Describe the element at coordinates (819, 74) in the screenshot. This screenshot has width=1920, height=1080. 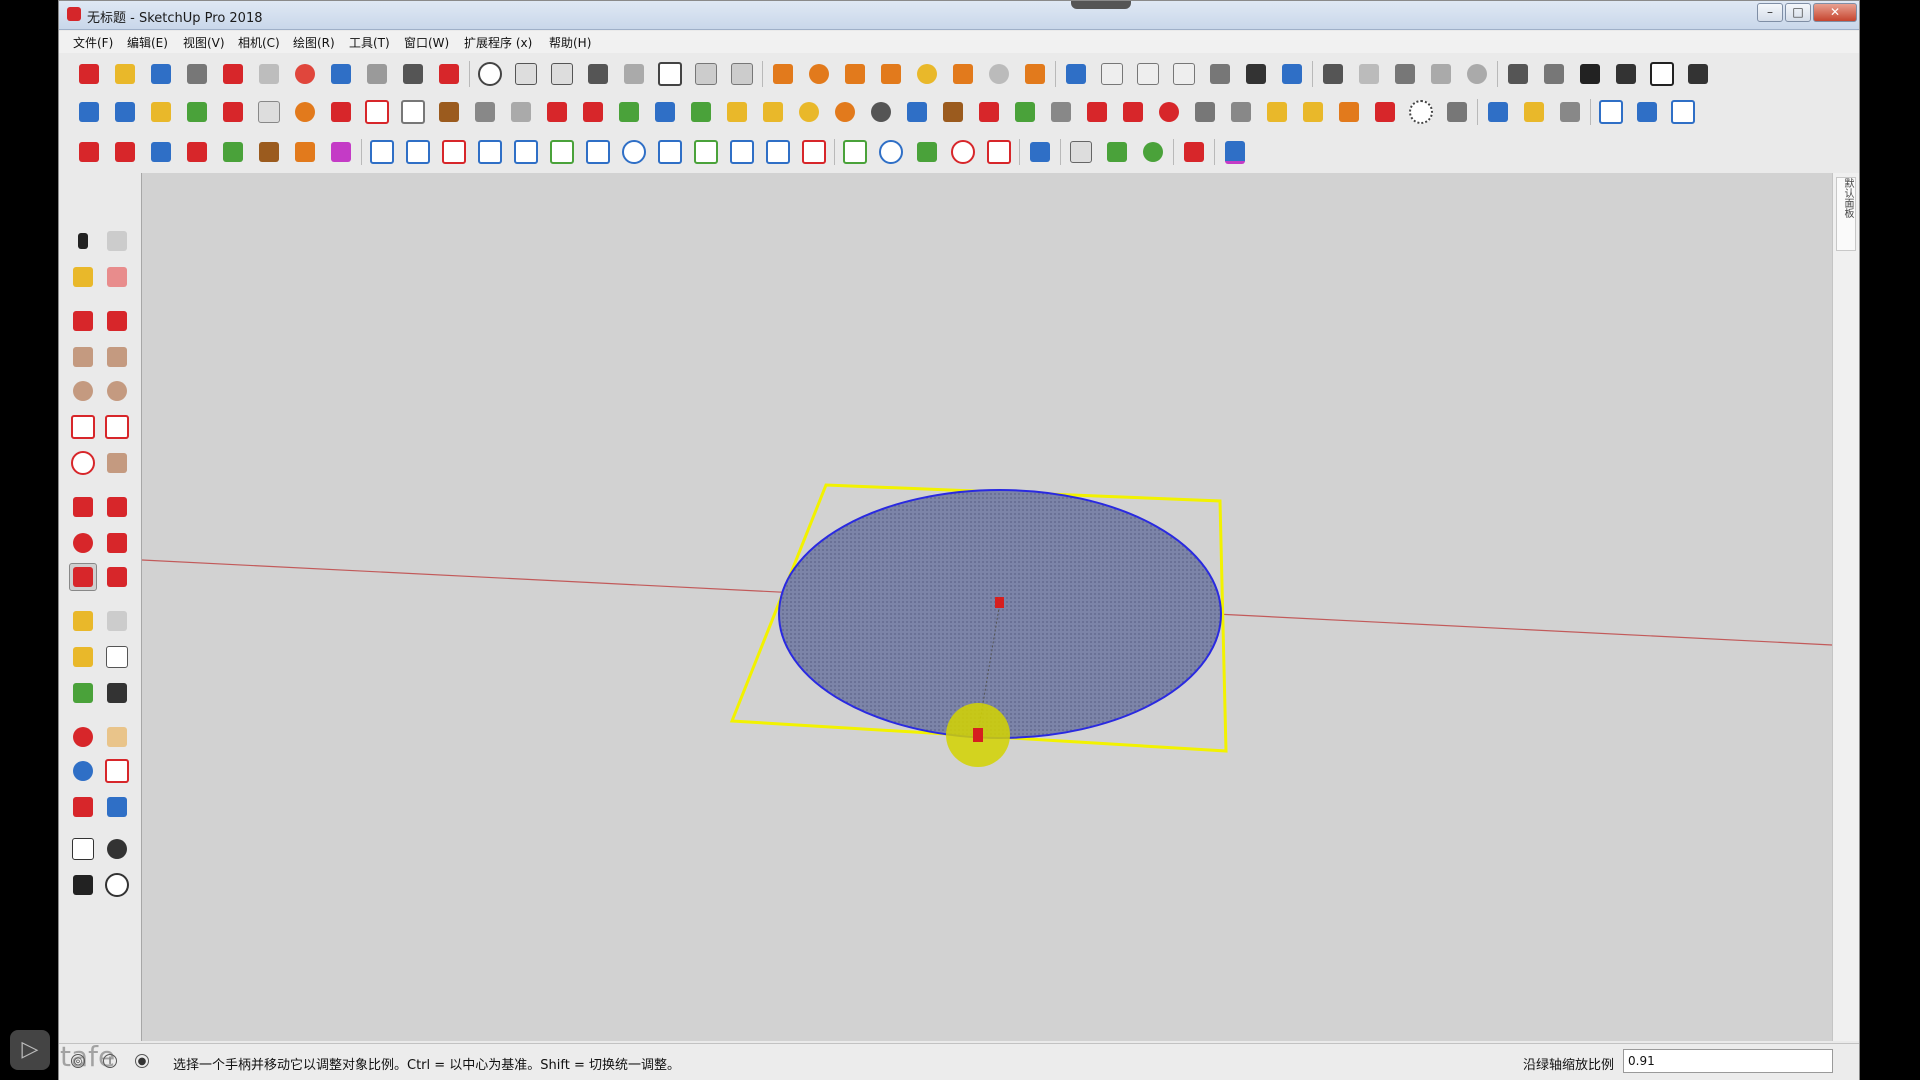
I see `circle-solid-icon` at that location.